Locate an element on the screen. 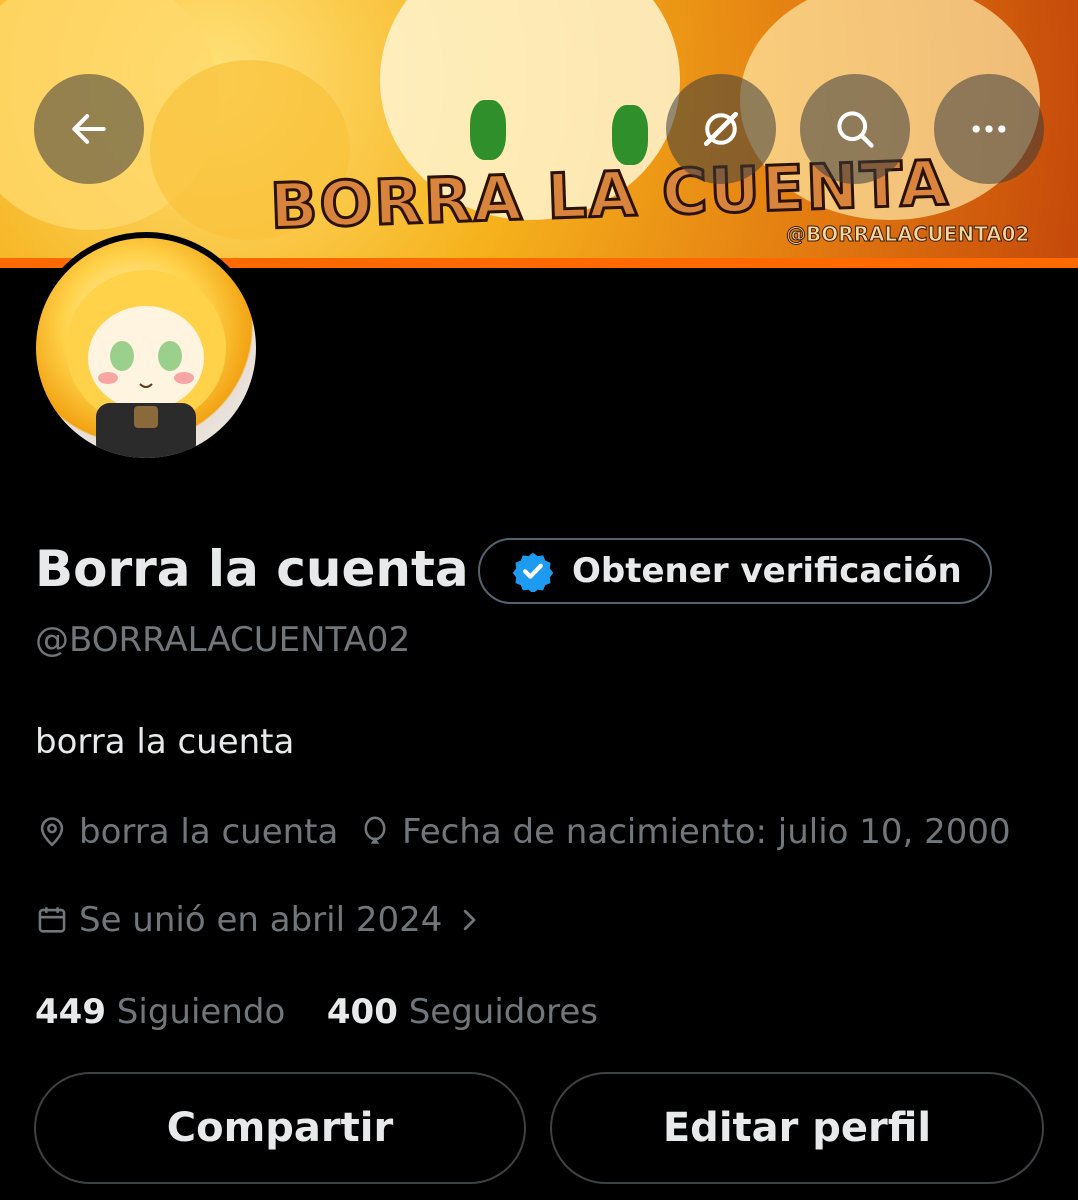 This screenshot has height=1200, width=1078. avatar-illustration is located at coordinates (146, 364).